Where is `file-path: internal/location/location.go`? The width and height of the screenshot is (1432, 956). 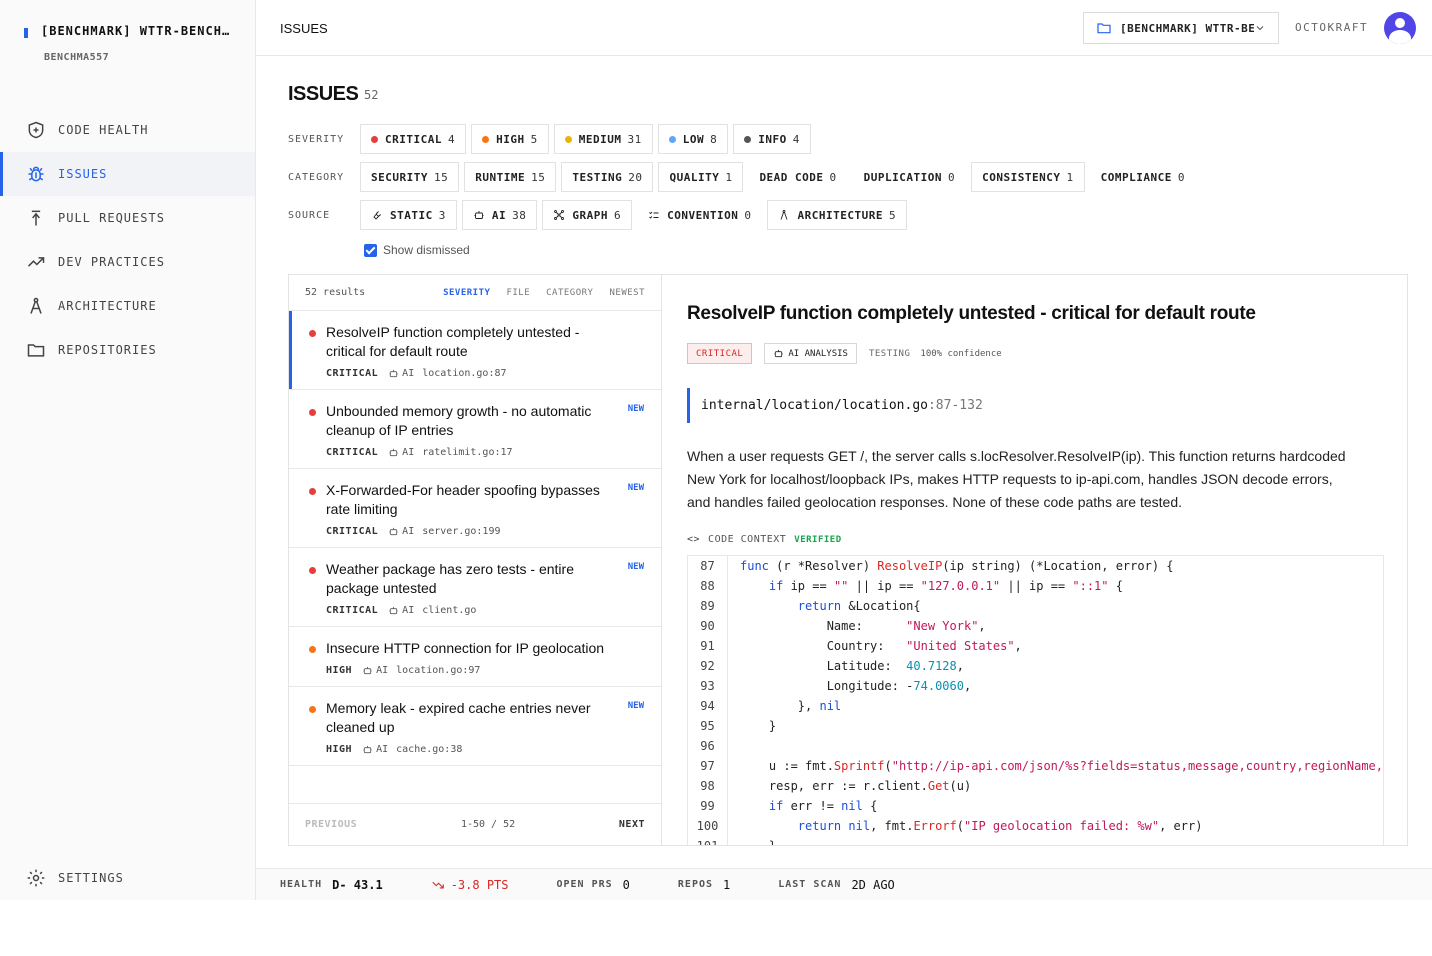
file-path: internal/location/location.go is located at coordinates (814, 405).